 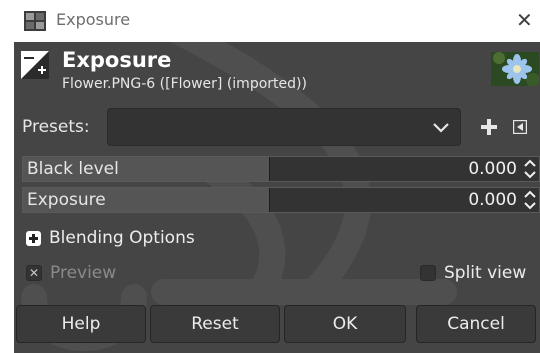 I want to click on dialog-title: Exposure, so click(x=117, y=60).